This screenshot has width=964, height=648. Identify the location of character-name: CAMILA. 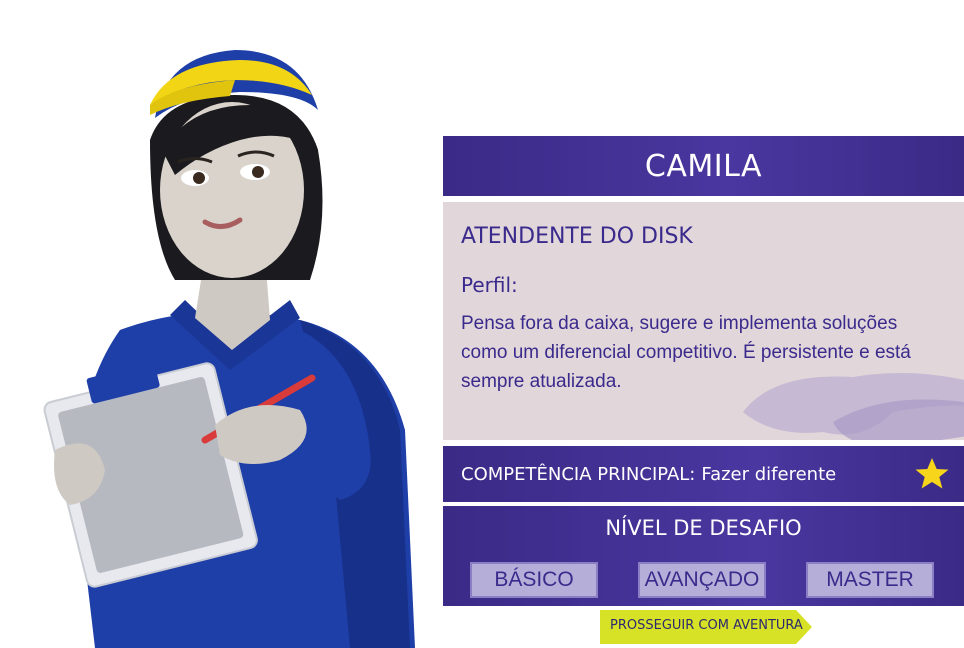
(703, 166).